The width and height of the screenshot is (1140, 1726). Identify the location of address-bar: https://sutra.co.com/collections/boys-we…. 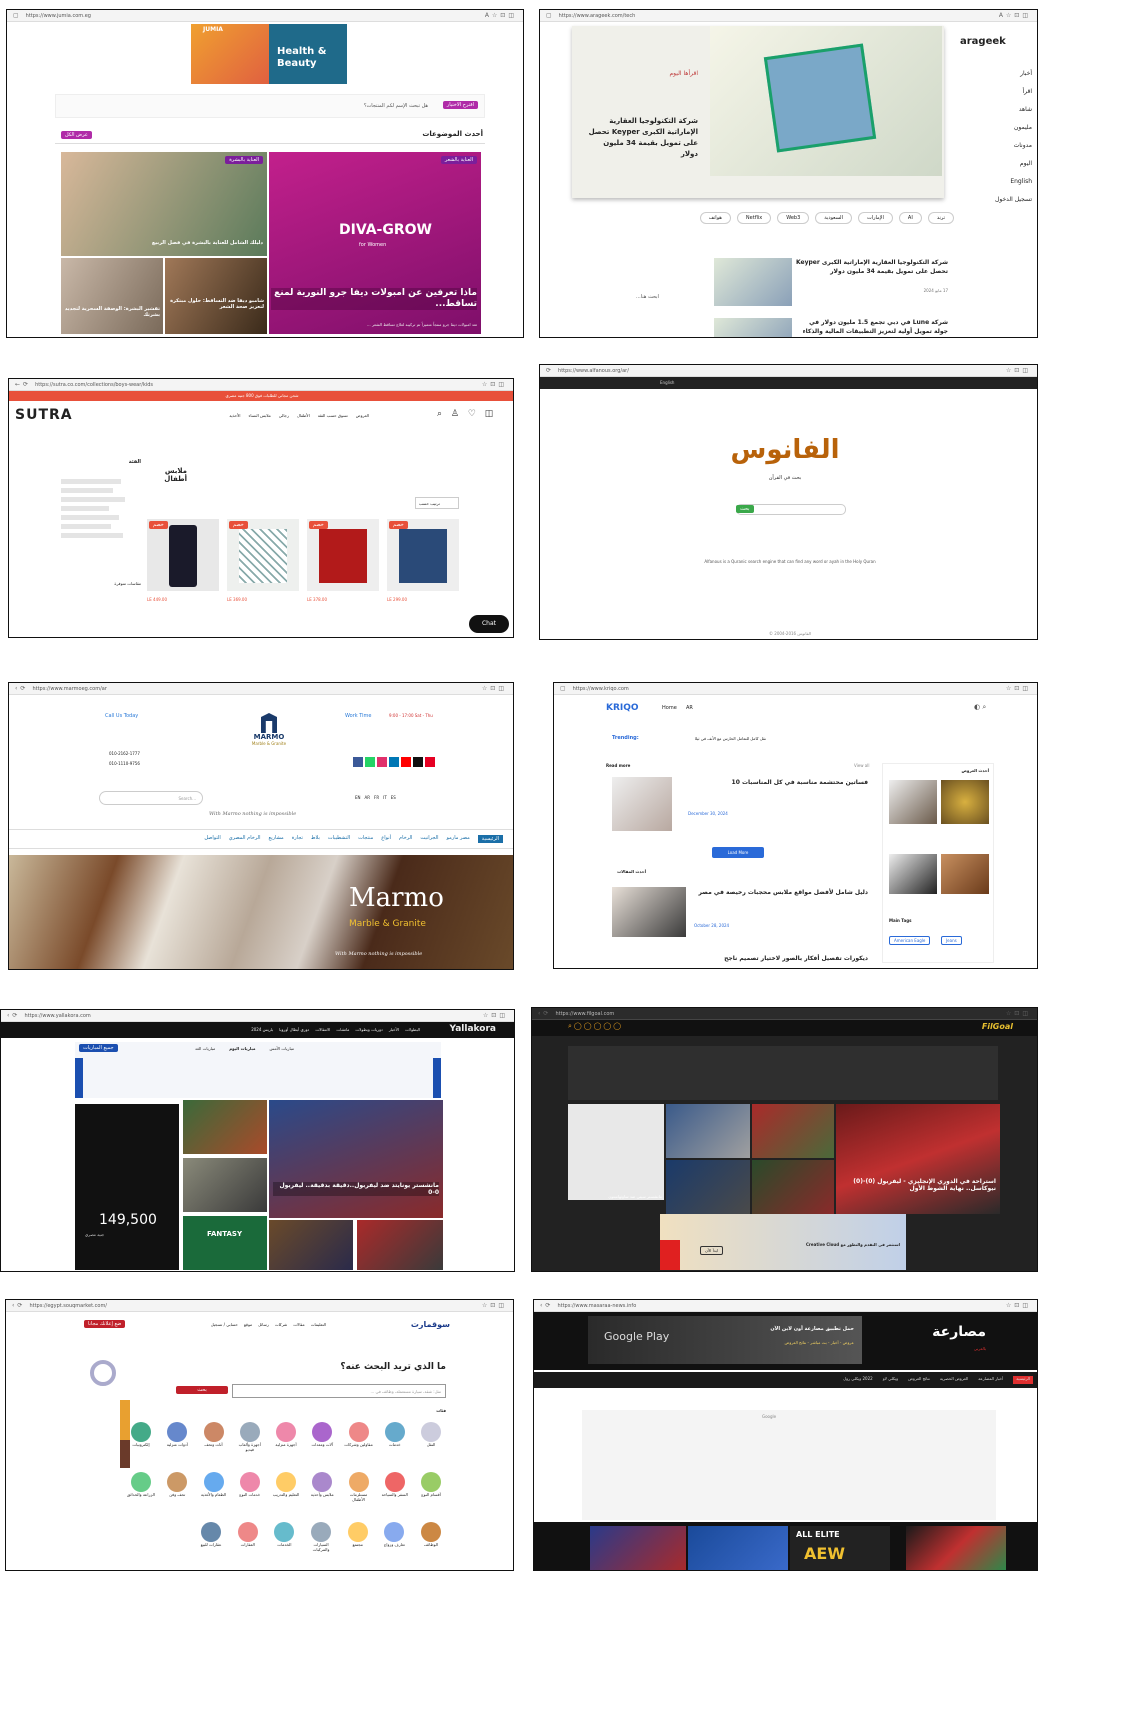
(256, 385).